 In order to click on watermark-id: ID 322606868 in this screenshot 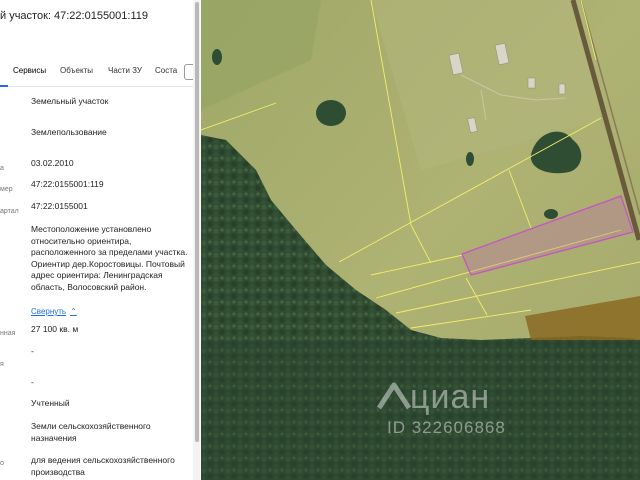, I will do `click(446, 427)`.